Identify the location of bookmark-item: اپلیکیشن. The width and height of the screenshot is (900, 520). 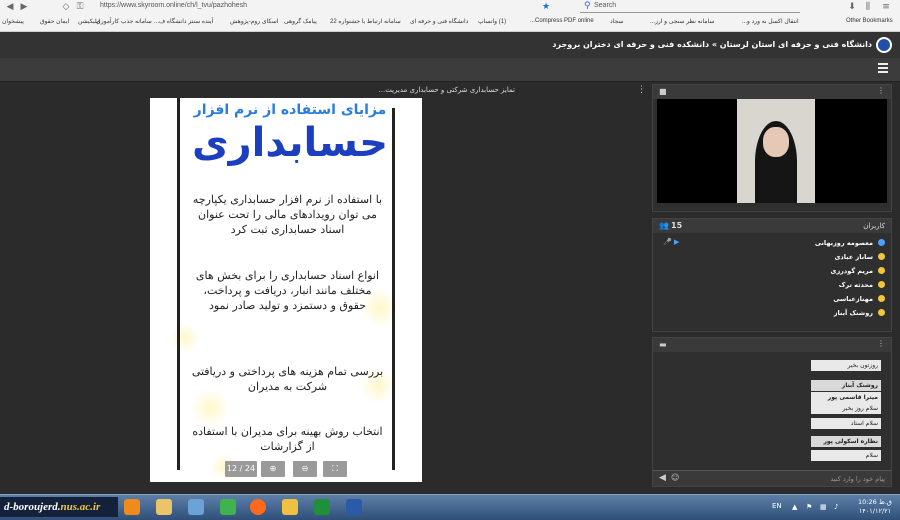
(89, 21).